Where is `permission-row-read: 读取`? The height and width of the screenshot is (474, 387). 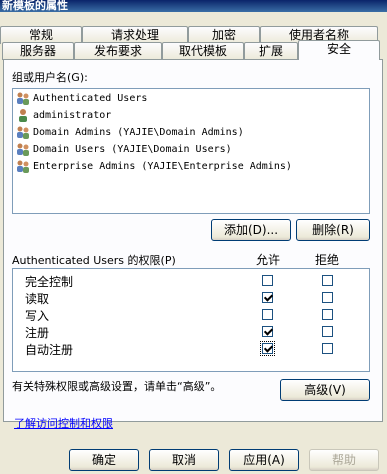 permission-row-read: 读取 is located at coordinates (191, 297).